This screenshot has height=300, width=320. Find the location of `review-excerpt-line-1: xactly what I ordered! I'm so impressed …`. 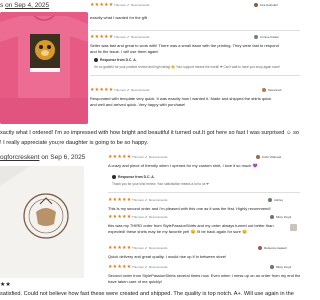

review-excerpt-line-1: xactly what I ordered! I'm so impressed … is located at coordinates (150, 133).